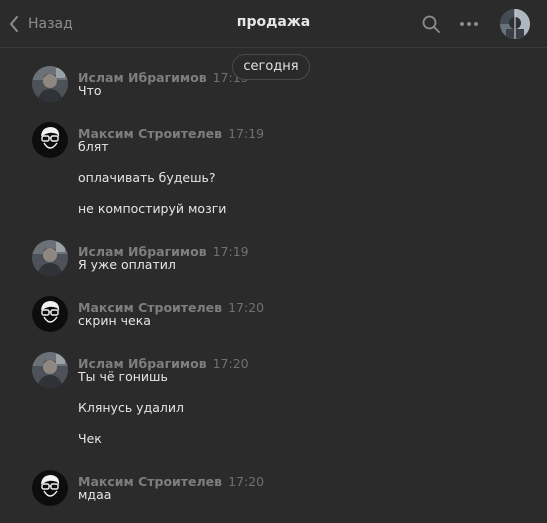 This screenshot has height=523, width=547. I want to click on message-text: блят, so click(93, 146).